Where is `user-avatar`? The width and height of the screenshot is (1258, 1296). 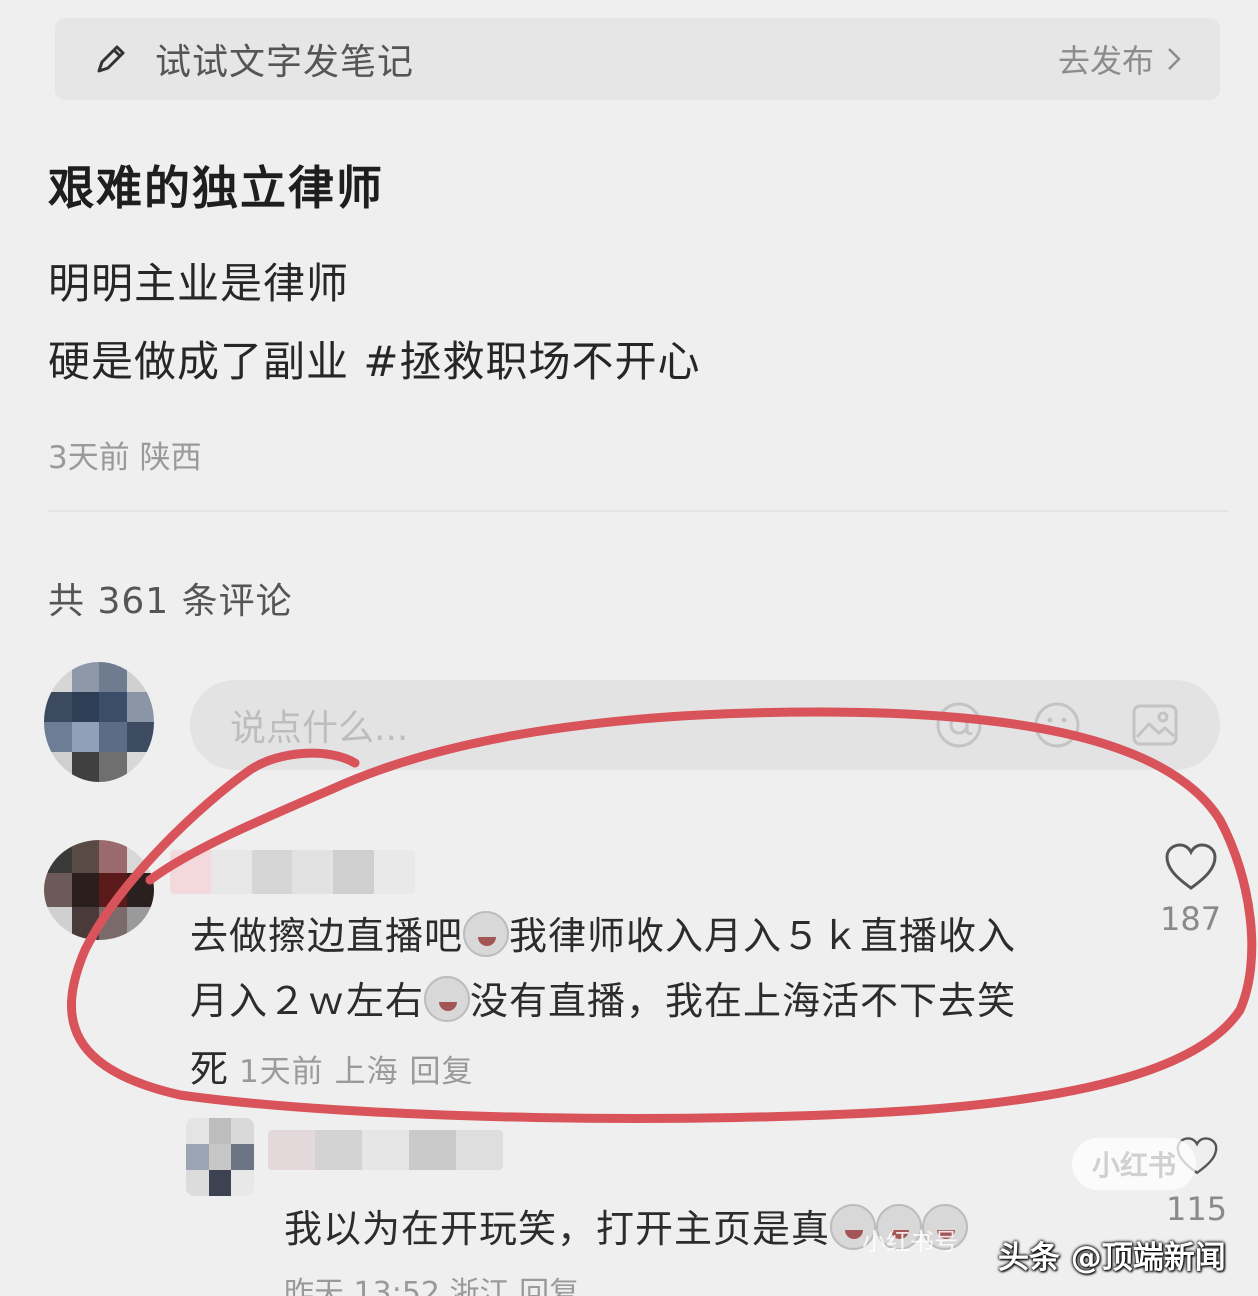 user-avatar is located at coordinates (99, 722).